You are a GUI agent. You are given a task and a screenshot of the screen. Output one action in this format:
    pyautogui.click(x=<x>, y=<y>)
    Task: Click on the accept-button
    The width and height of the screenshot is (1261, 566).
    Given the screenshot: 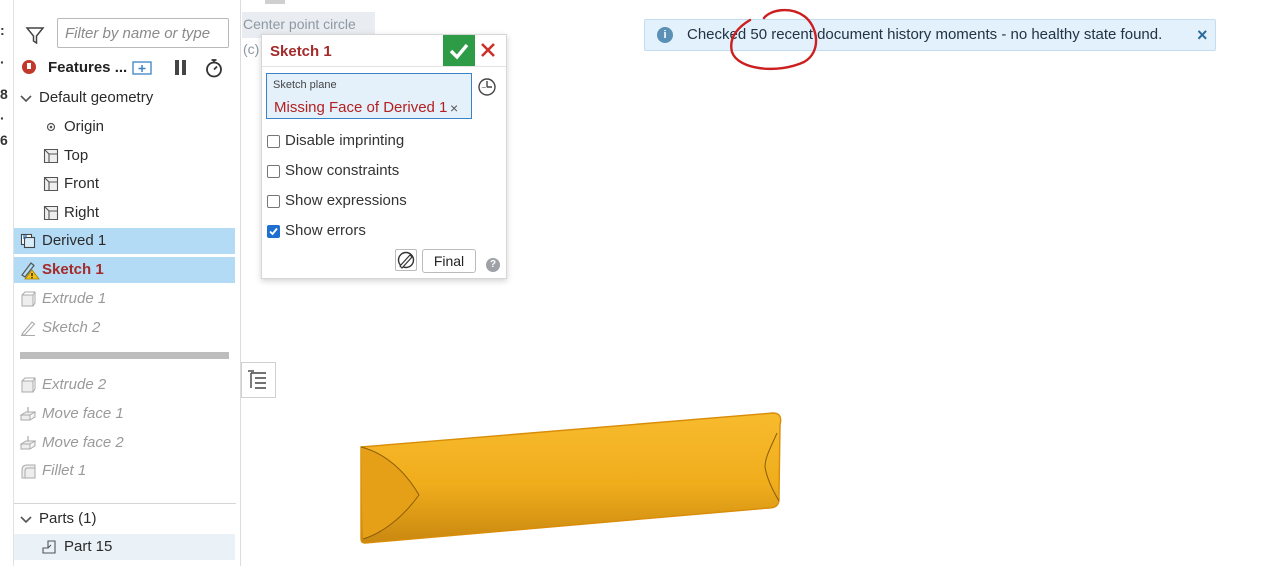 What is the action you would take?
    pyautogui.click(x=459, y=50)
    